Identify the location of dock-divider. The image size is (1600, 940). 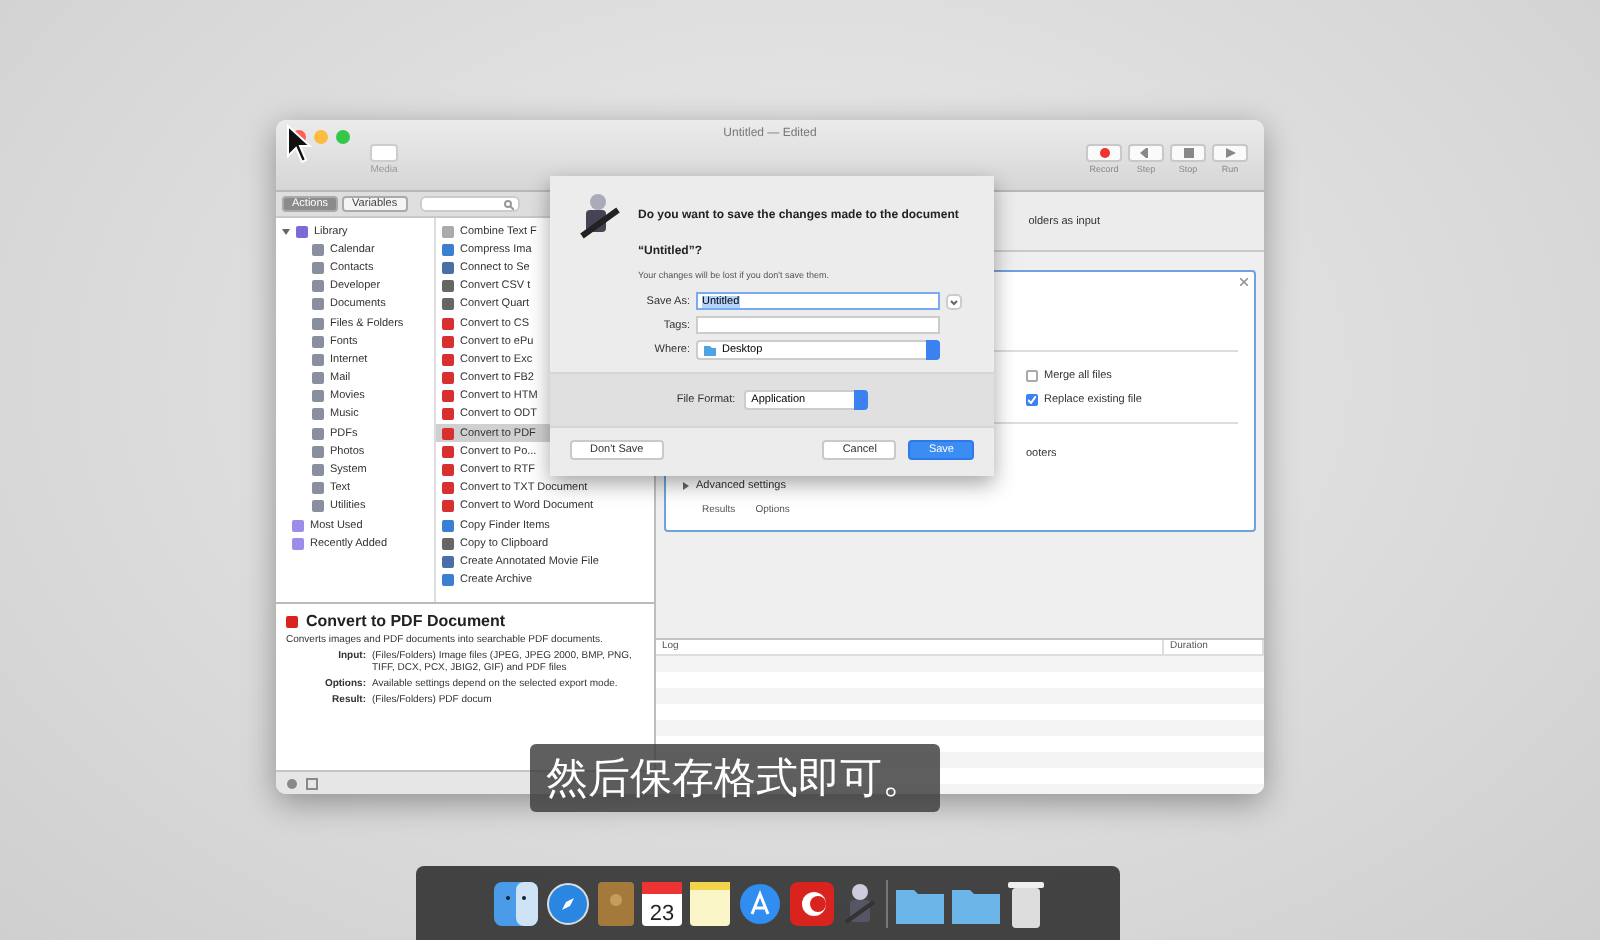
(886, 903).